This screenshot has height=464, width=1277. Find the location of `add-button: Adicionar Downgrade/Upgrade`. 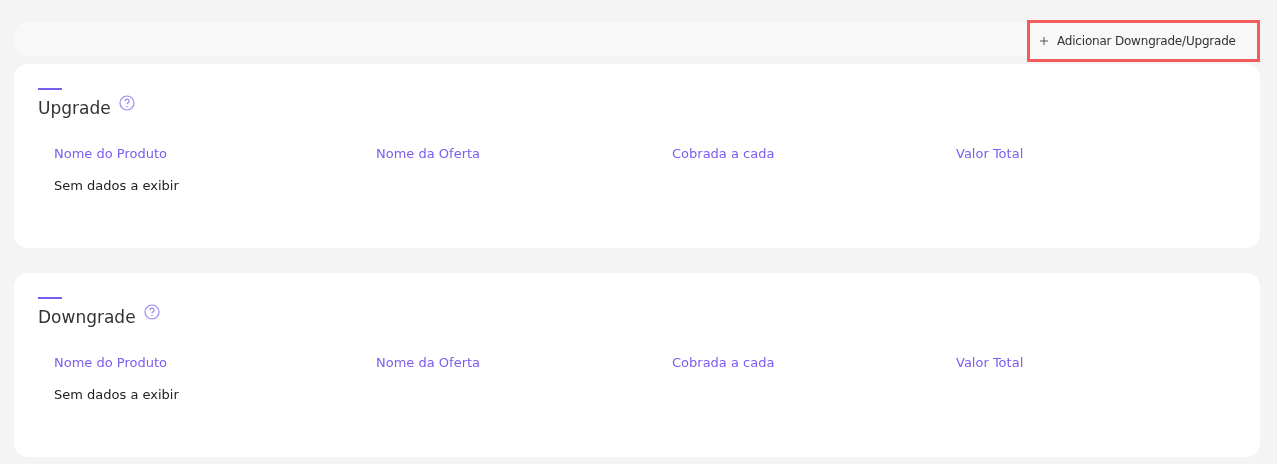

add-button: Adicionar Downgrade/Upgrade is located at coordinates (1143, 41).